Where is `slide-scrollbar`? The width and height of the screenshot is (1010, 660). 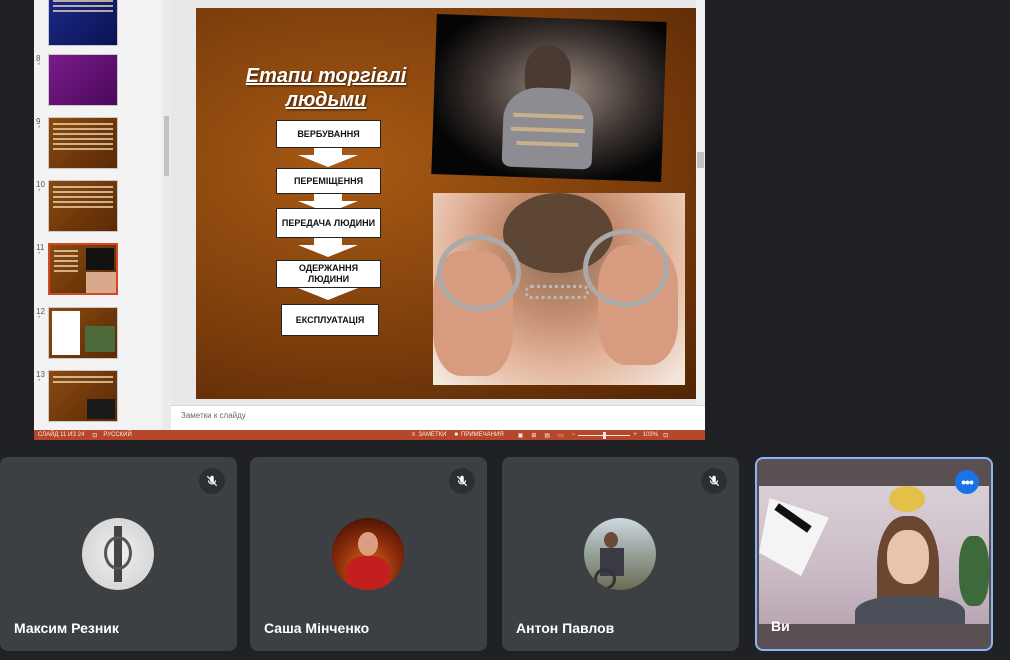 slide-scrollbar is located at coordinates (700, 202).